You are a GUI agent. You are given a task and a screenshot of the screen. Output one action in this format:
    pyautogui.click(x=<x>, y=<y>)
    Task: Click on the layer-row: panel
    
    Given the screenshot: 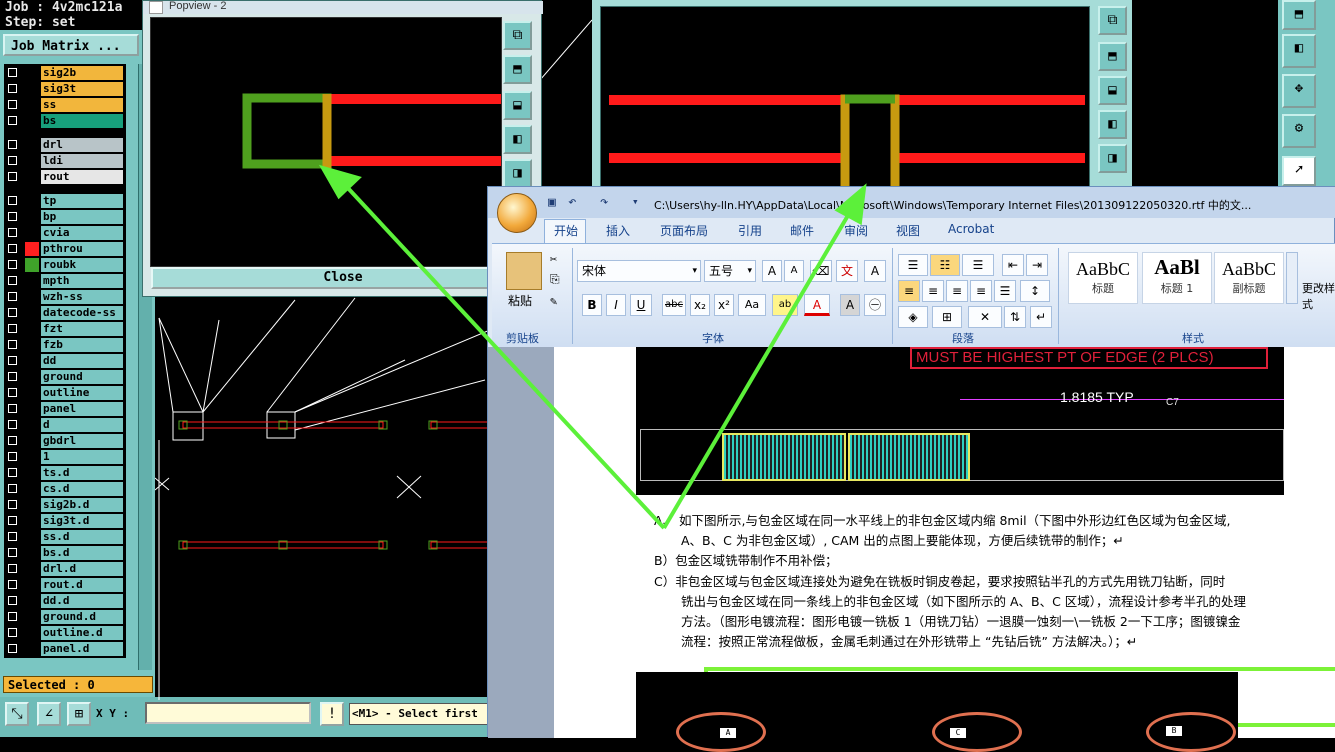 What is the action you would take?
    pyautogui.click(x=65, y=409)
    